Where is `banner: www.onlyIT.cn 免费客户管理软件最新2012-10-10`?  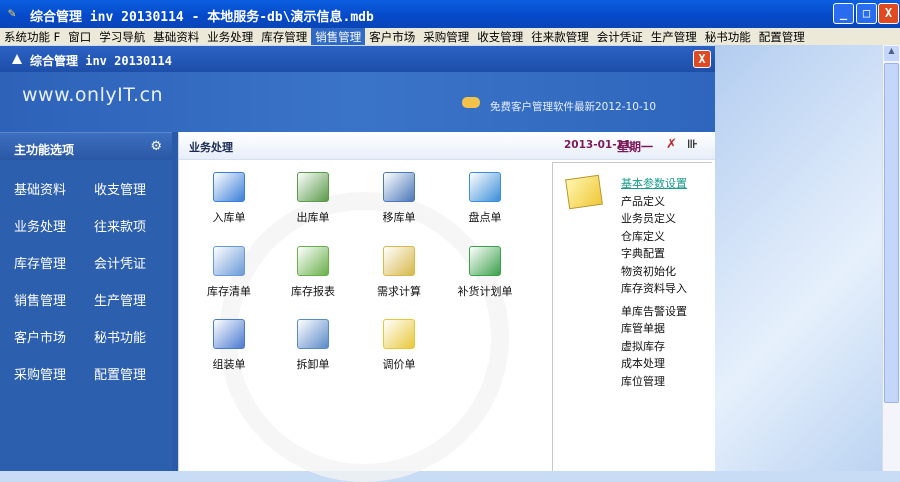 banner: www.onlyIT.cn 免费客户管理软件最新2012-10-10 is located at coordinates (357, 102).